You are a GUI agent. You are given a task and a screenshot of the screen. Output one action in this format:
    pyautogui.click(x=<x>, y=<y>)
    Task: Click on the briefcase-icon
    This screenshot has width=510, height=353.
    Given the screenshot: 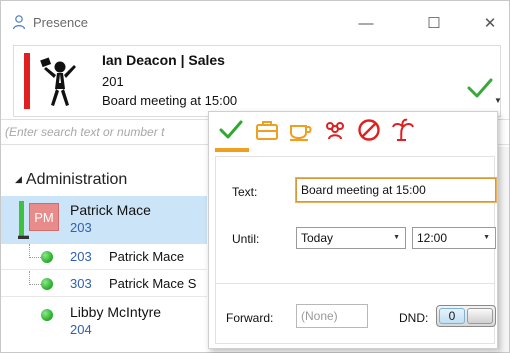 What is the action you would take?
    pyautogui.click(x=267, y=130)
    